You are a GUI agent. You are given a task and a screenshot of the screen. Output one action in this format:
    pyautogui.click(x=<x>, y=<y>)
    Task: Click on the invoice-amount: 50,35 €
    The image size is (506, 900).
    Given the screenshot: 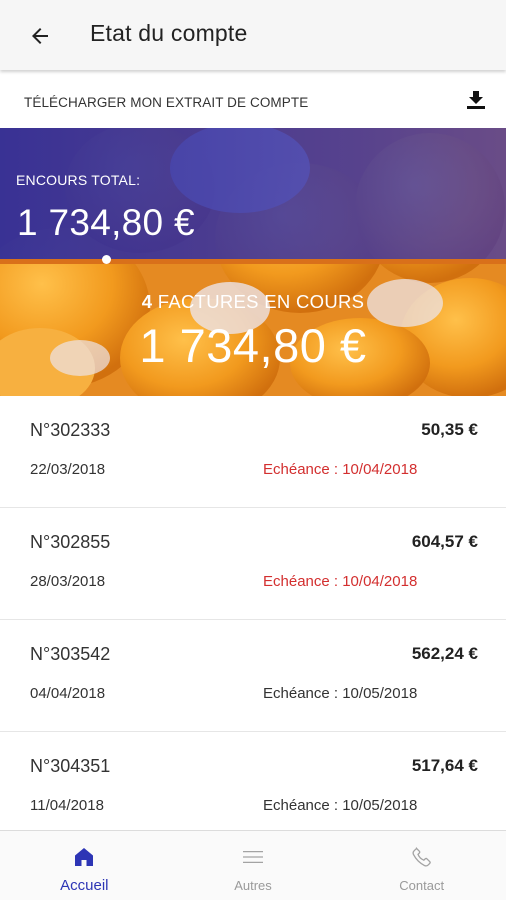 What is the action you would take?
    pyautogui.click(x=449, y=429)
    